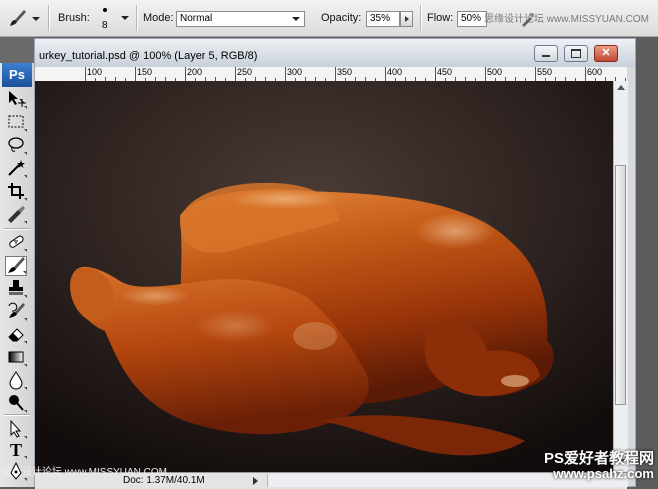  I want to click on watermark-bottom-right: PS爱好者教程网 www.psahz.com, so click(599, 466).